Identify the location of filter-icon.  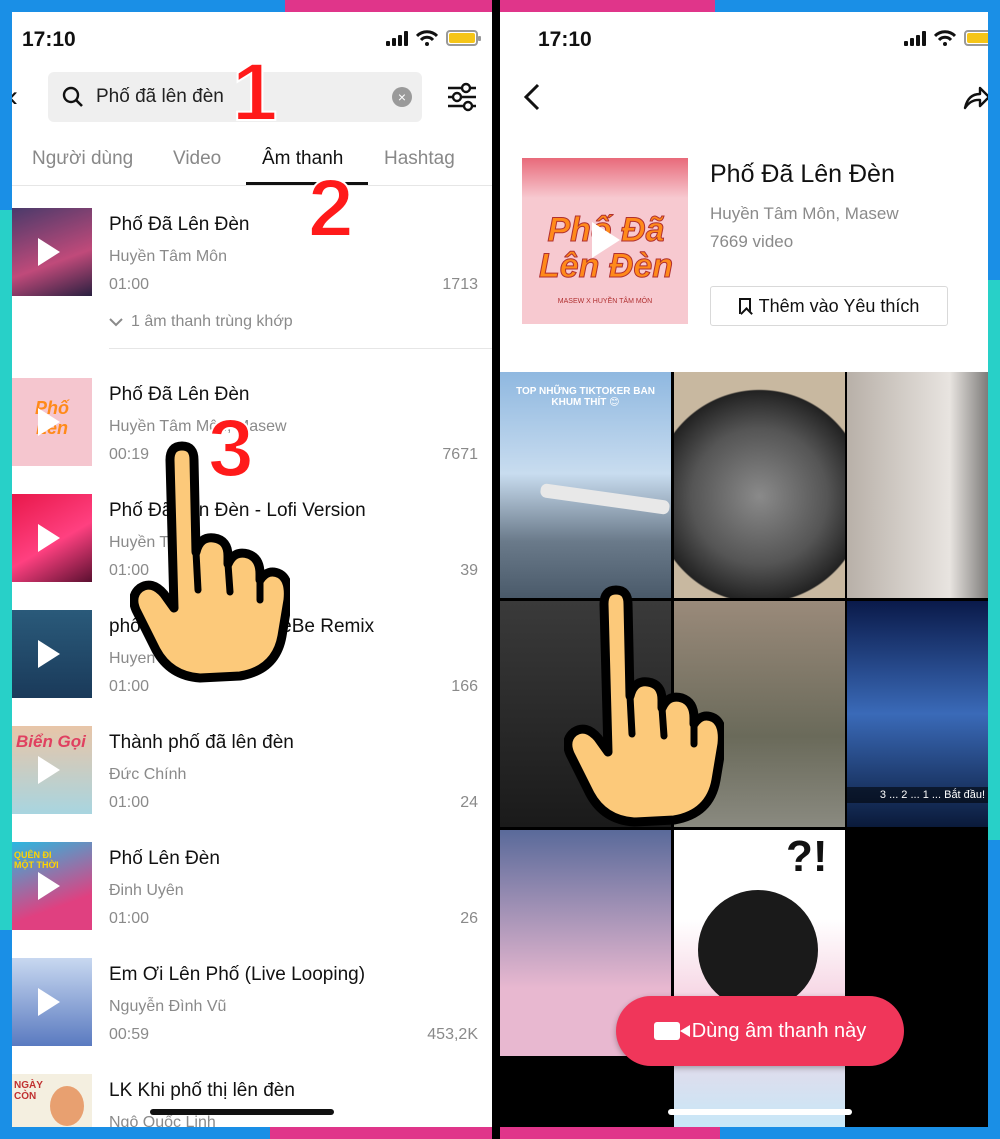
(462, 97).